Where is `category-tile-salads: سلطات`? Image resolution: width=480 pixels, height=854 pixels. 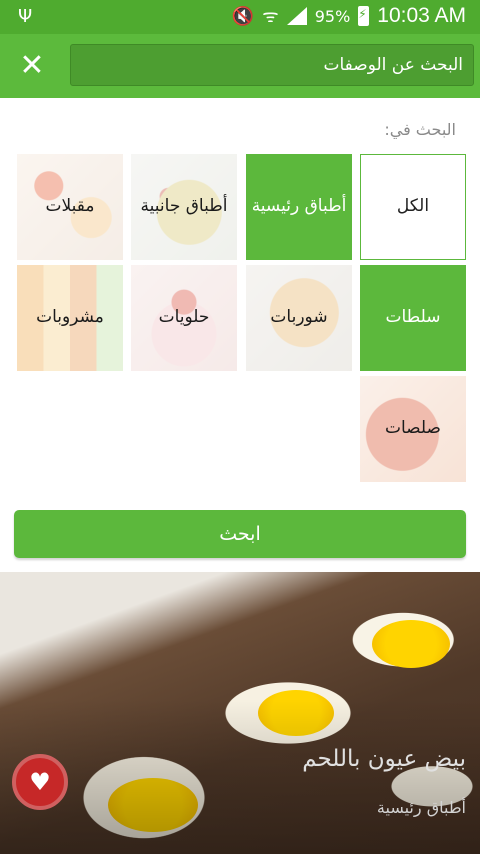
category-tile-salads: سلطات is located at coordinates (413, 318).